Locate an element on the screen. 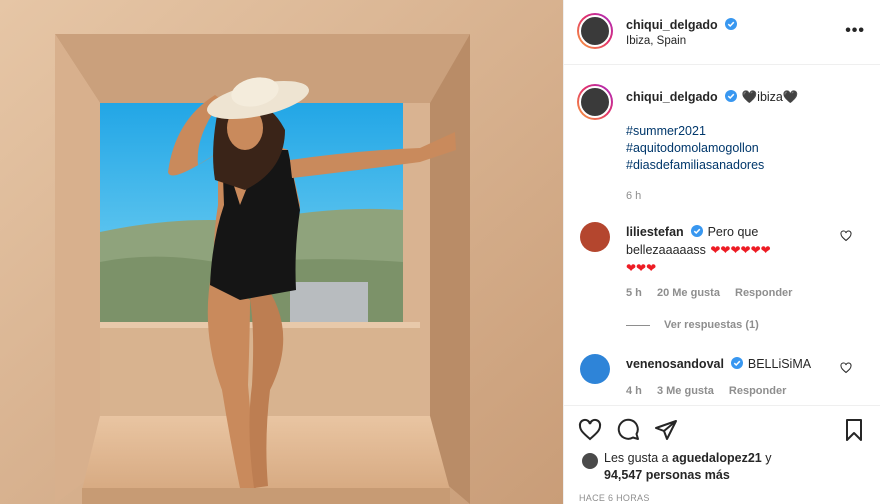  hashtag-link: #summer2021 is located at coordinates (746, 131).